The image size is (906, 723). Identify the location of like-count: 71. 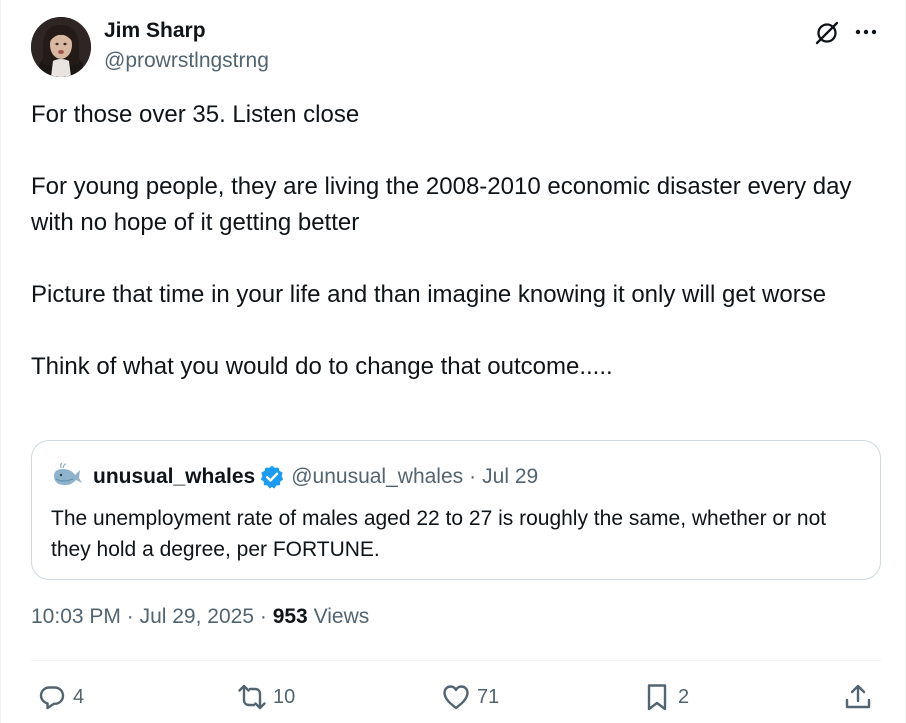
(488, 696).